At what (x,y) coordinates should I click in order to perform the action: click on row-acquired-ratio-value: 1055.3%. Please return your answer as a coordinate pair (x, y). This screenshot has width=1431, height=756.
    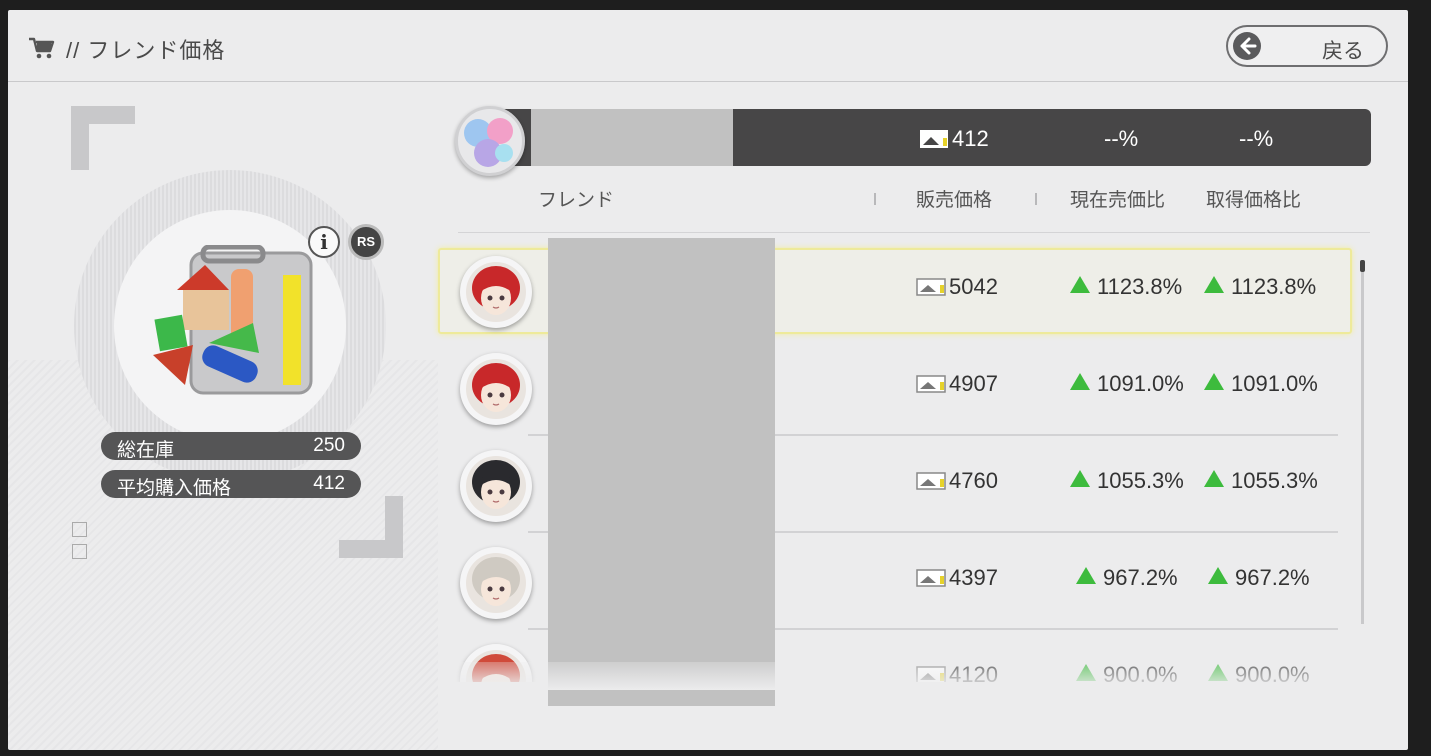
    Looking at the image, I should click on (1274, 480).